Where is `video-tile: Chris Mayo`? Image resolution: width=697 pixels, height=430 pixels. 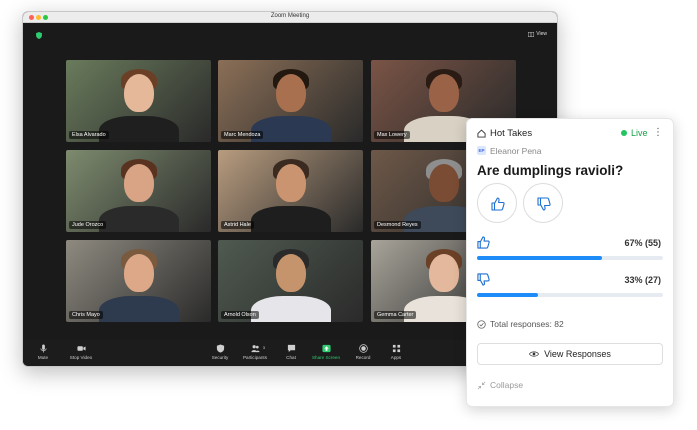 video-tile: Chris Mayo is located at coordinates (138, 281).